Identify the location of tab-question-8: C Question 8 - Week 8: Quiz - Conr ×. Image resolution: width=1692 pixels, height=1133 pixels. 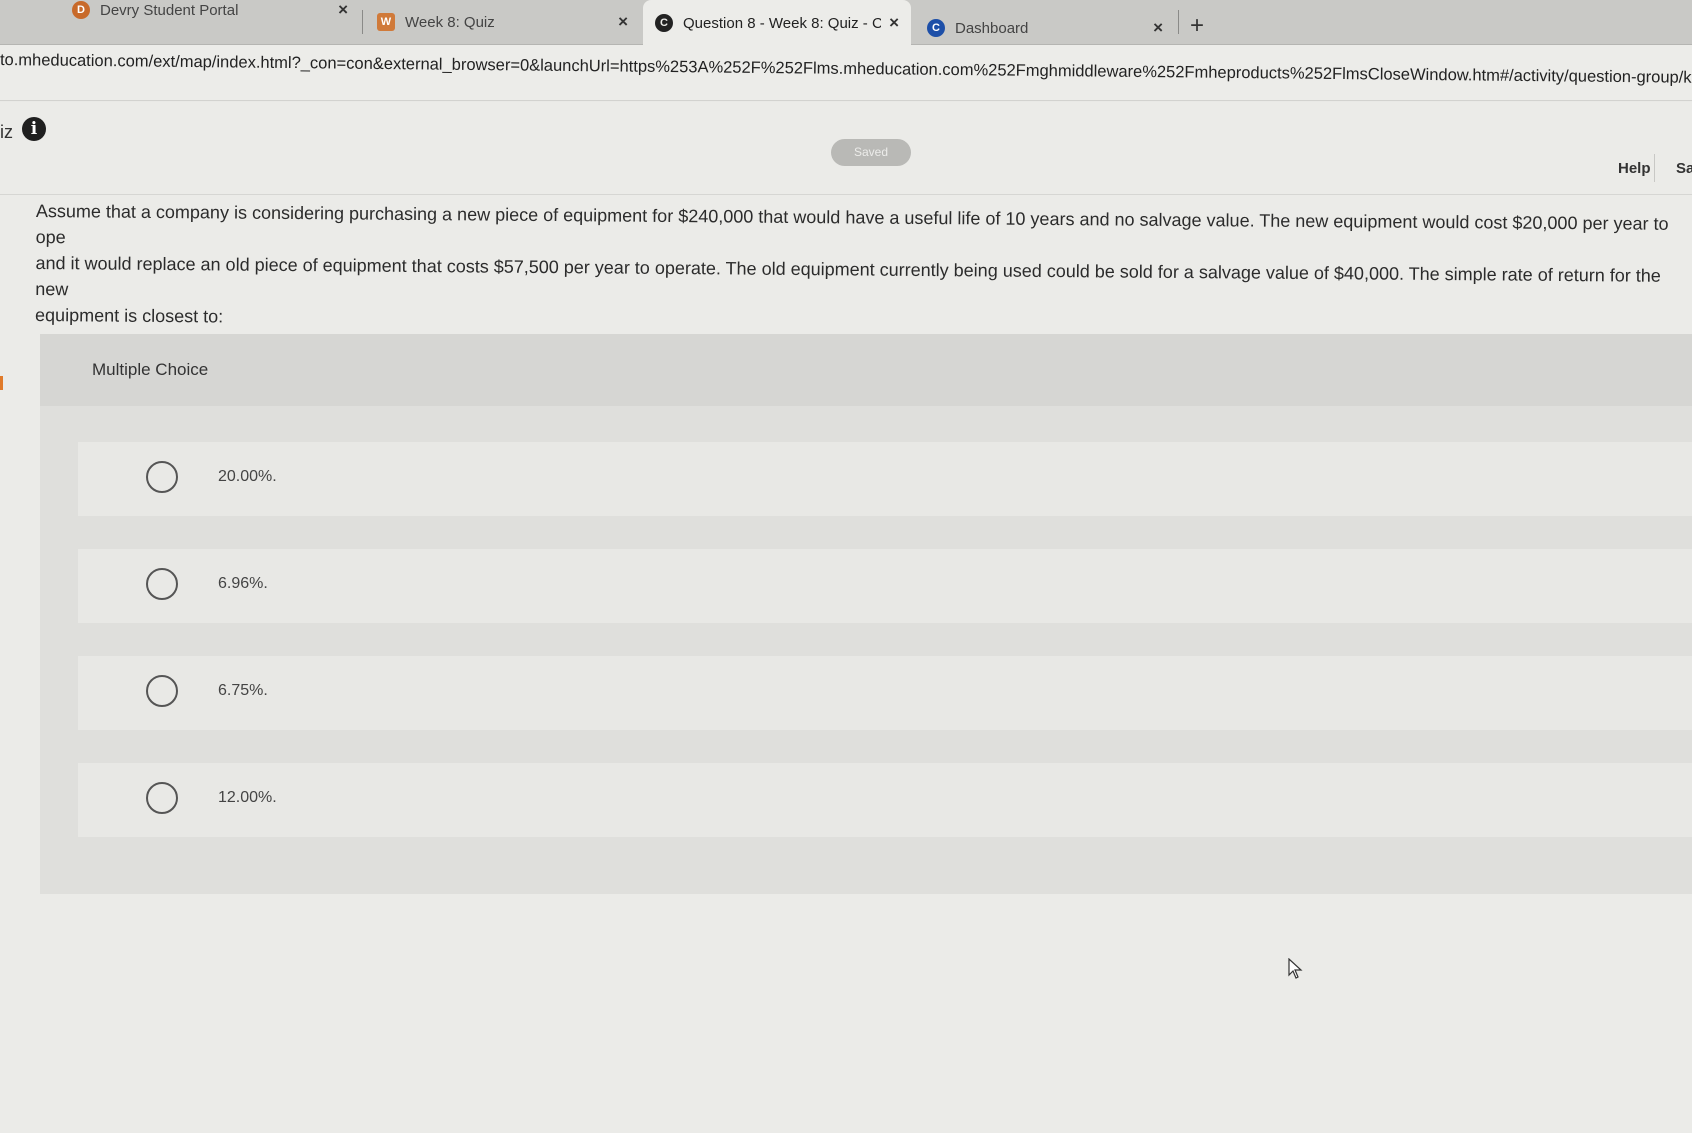
(777, 23).